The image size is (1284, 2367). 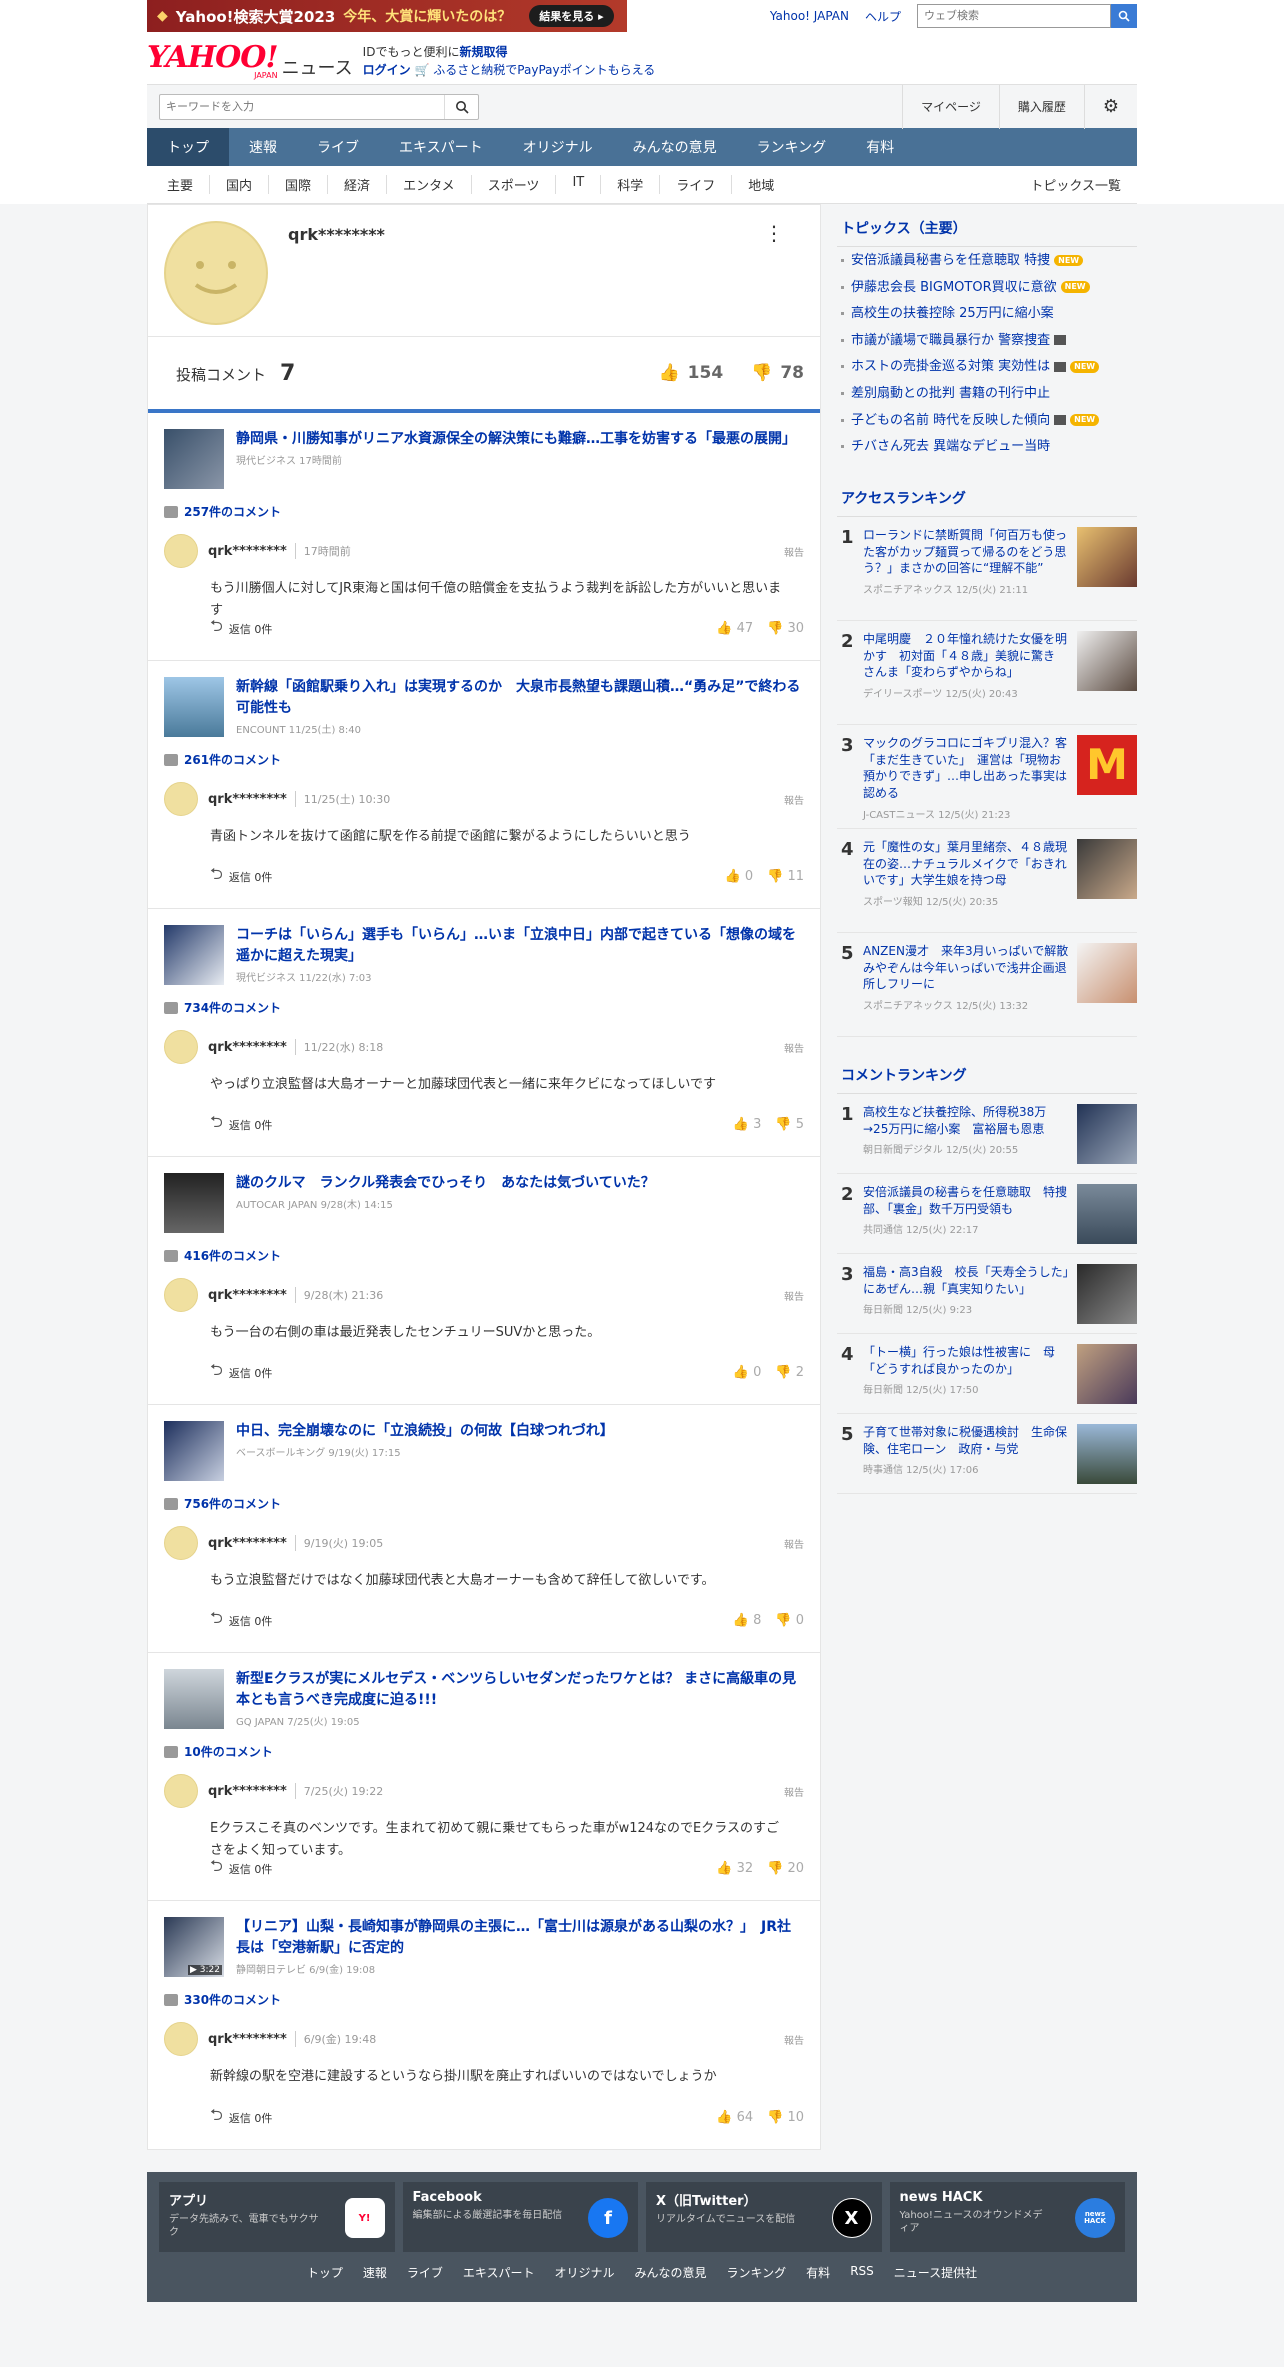 I want to click on footer-app-card: アプリ データ先読みで、電車でもサクサク Y!, so click(x=277, y=2217).